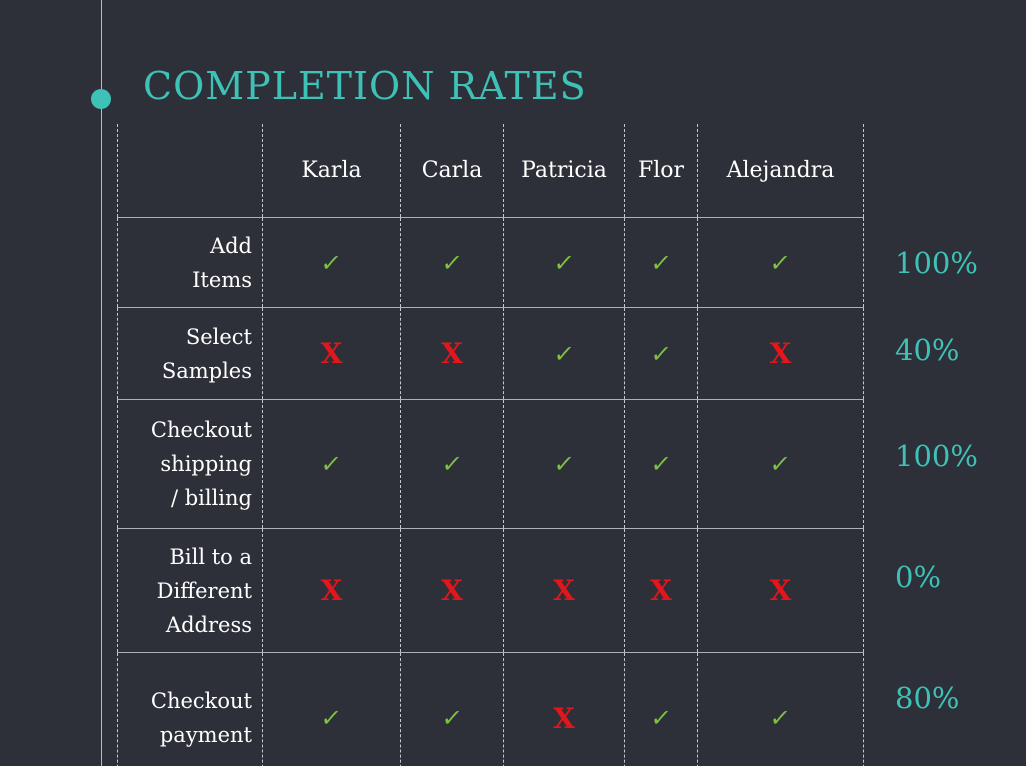 This screenshot has width=1026, height=766. Describe the element at coordinates (927, 698) in the screenshot. I see `completion-rate-checkout-payment: 80%` at that location.